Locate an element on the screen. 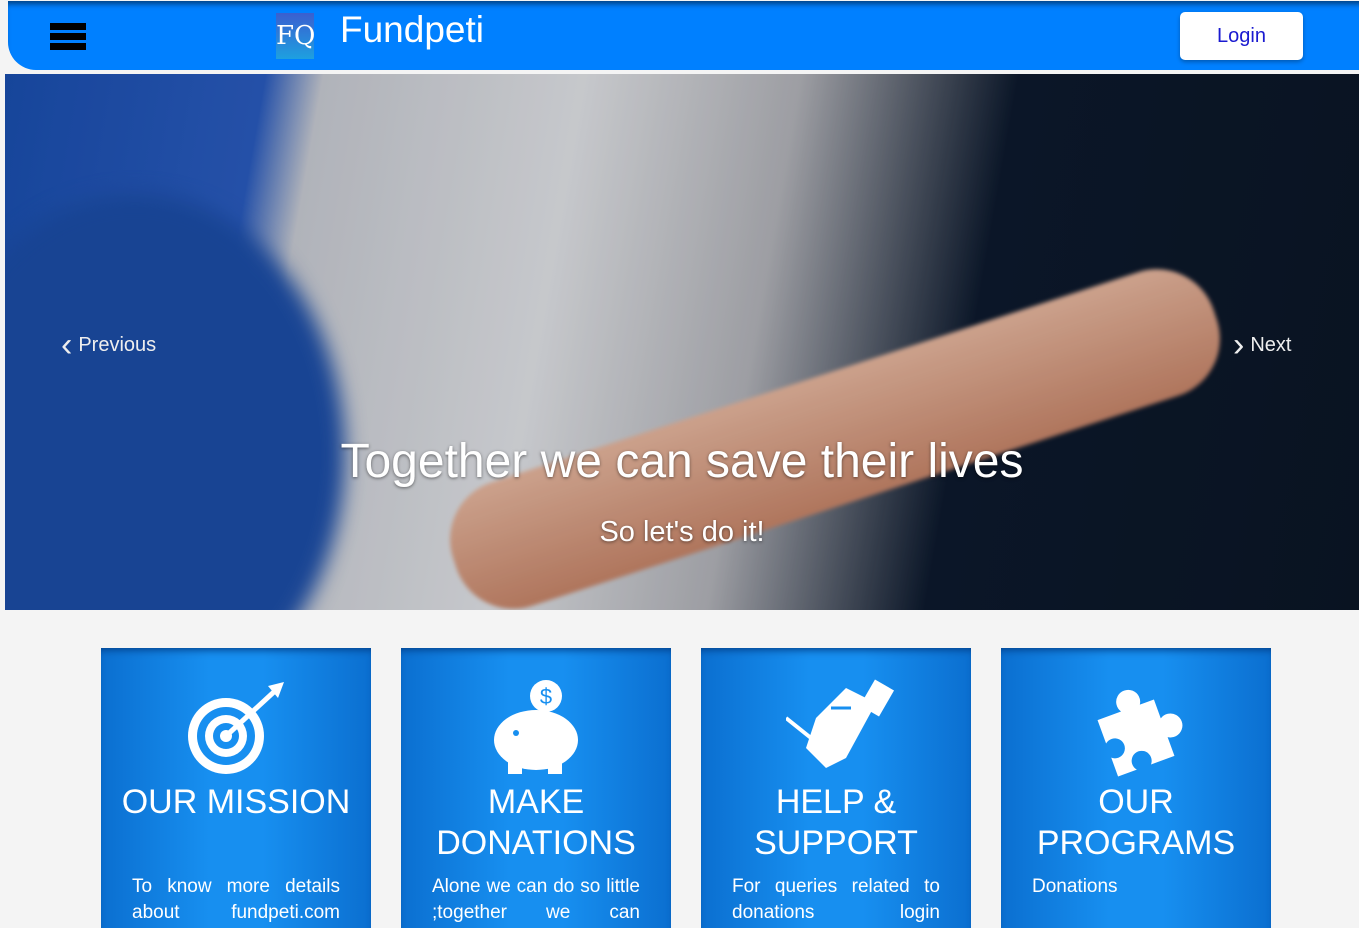 The height and width of the screenshot is (928, 1359). card-title: MAKE DONATIONS is located at coordinates (536, 822).